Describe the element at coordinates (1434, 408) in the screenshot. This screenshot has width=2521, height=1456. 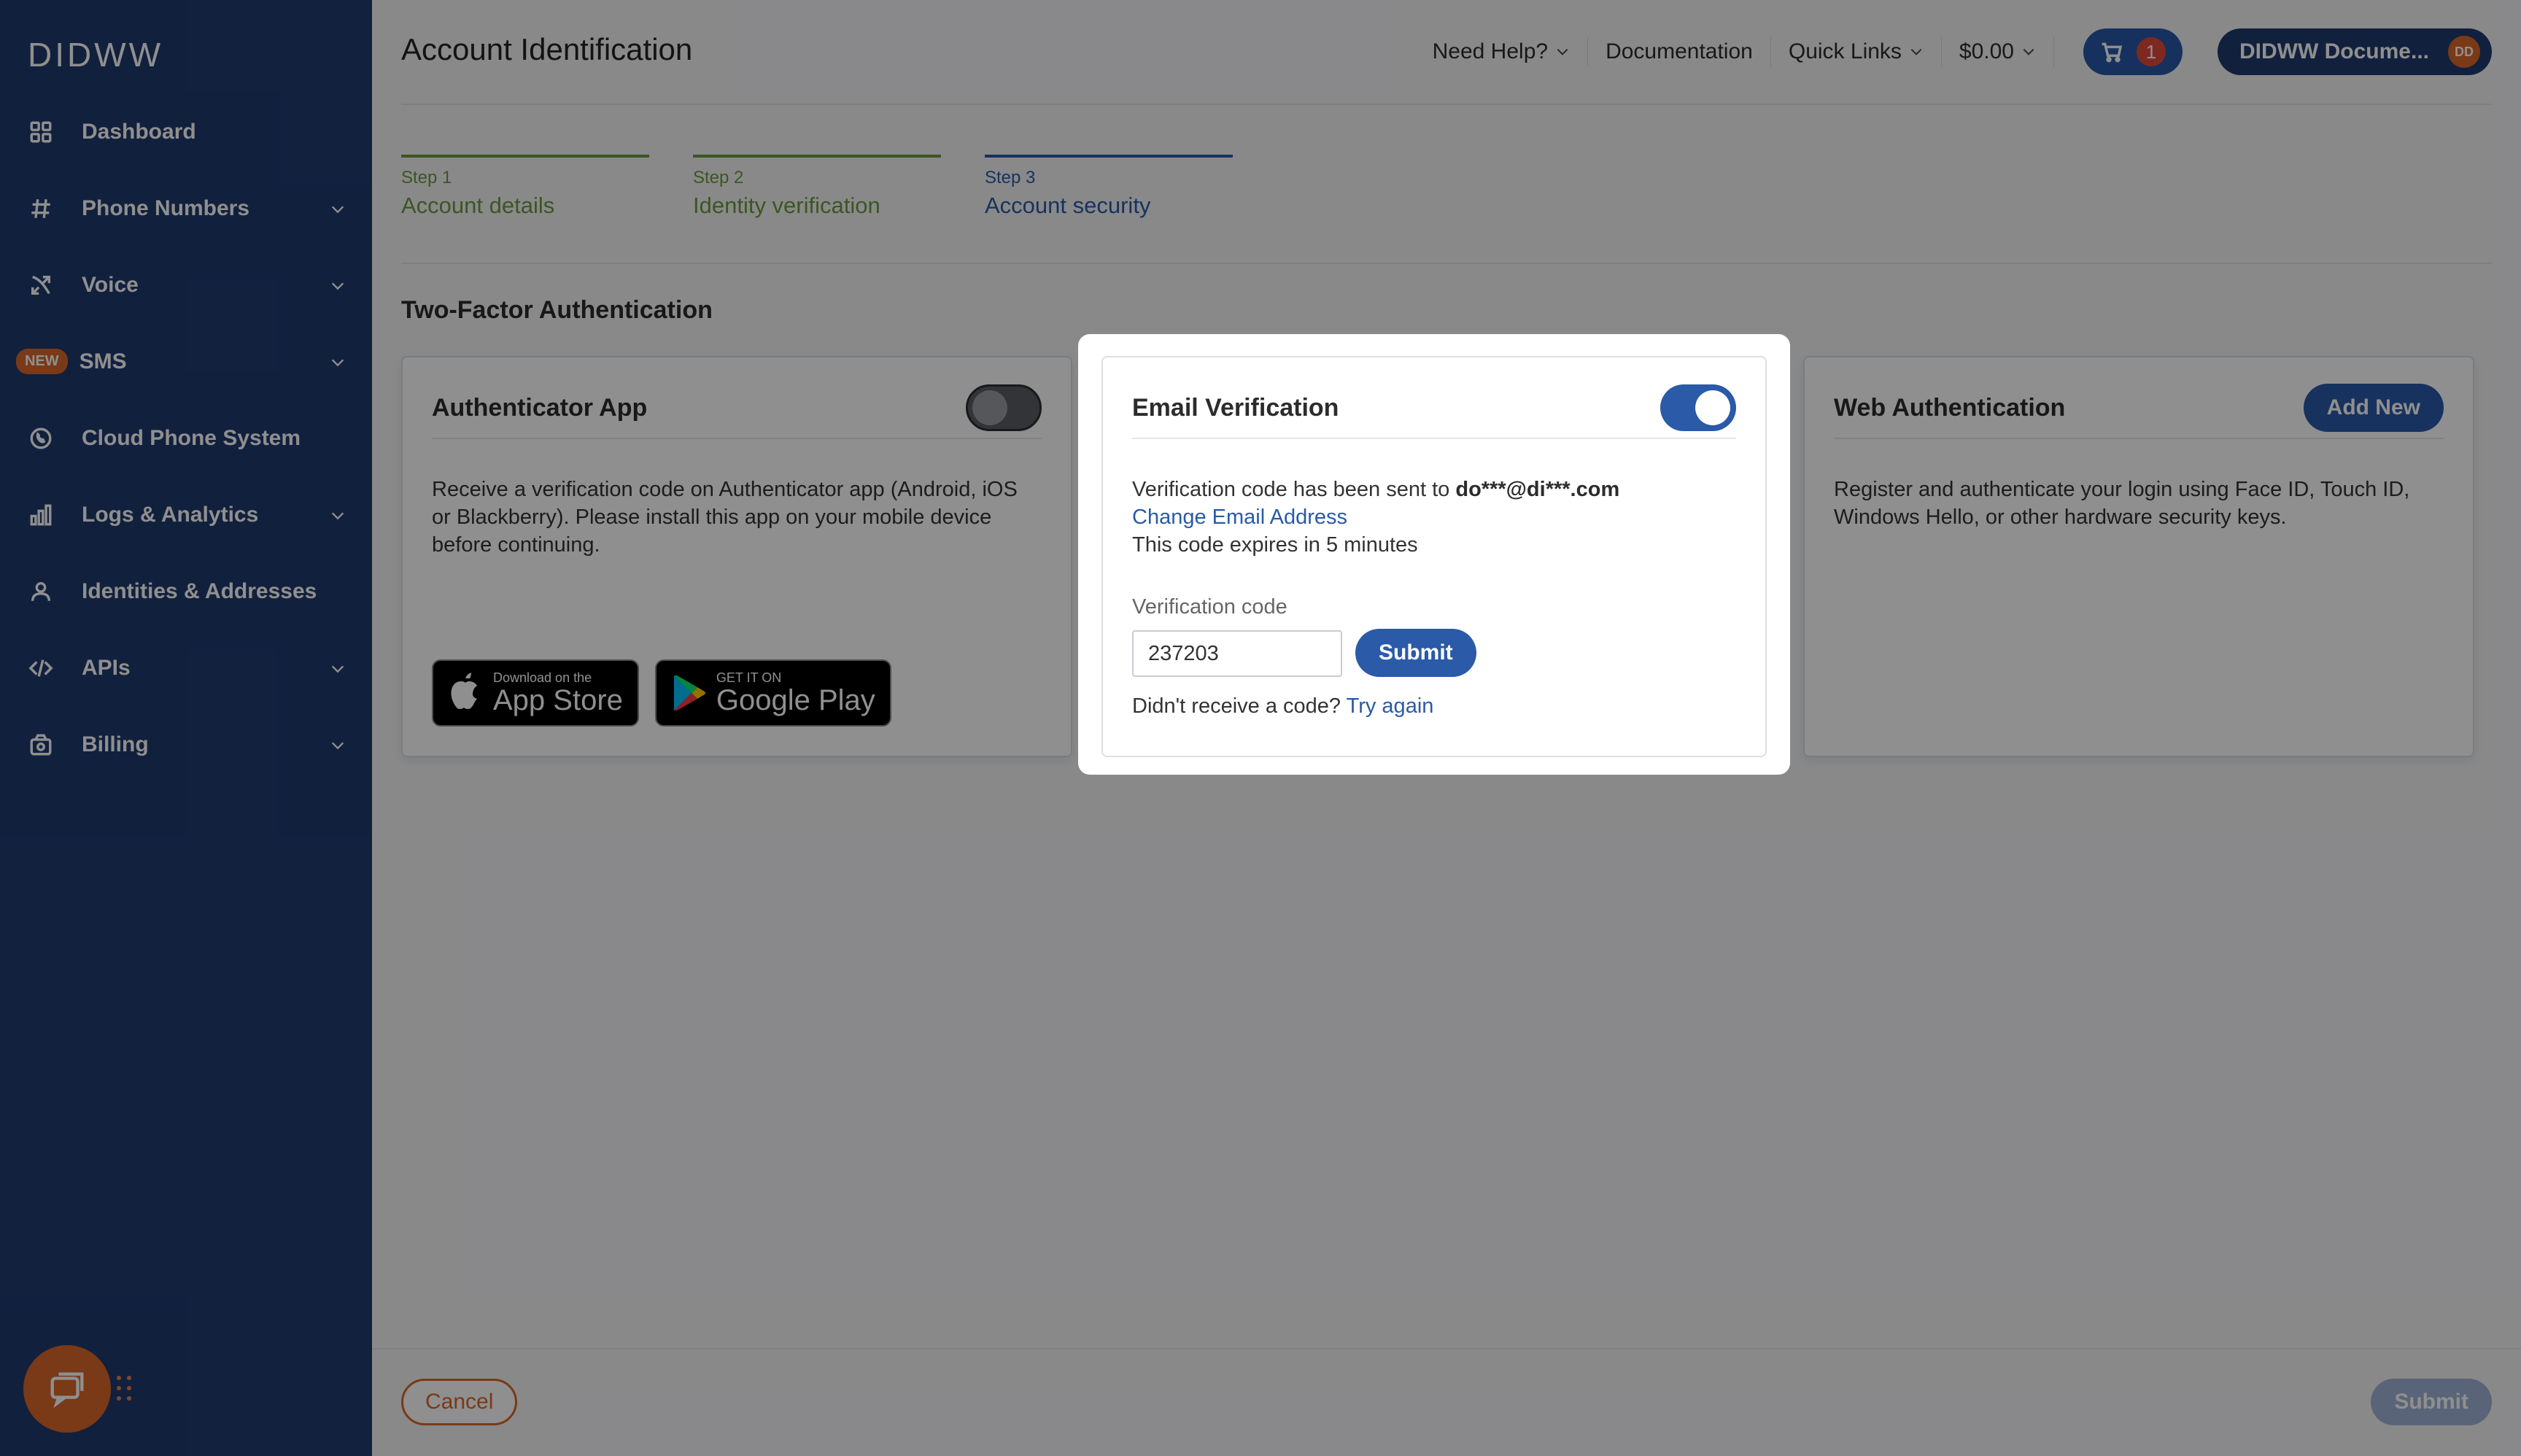
I see `card-header: Email Verification` at that location.